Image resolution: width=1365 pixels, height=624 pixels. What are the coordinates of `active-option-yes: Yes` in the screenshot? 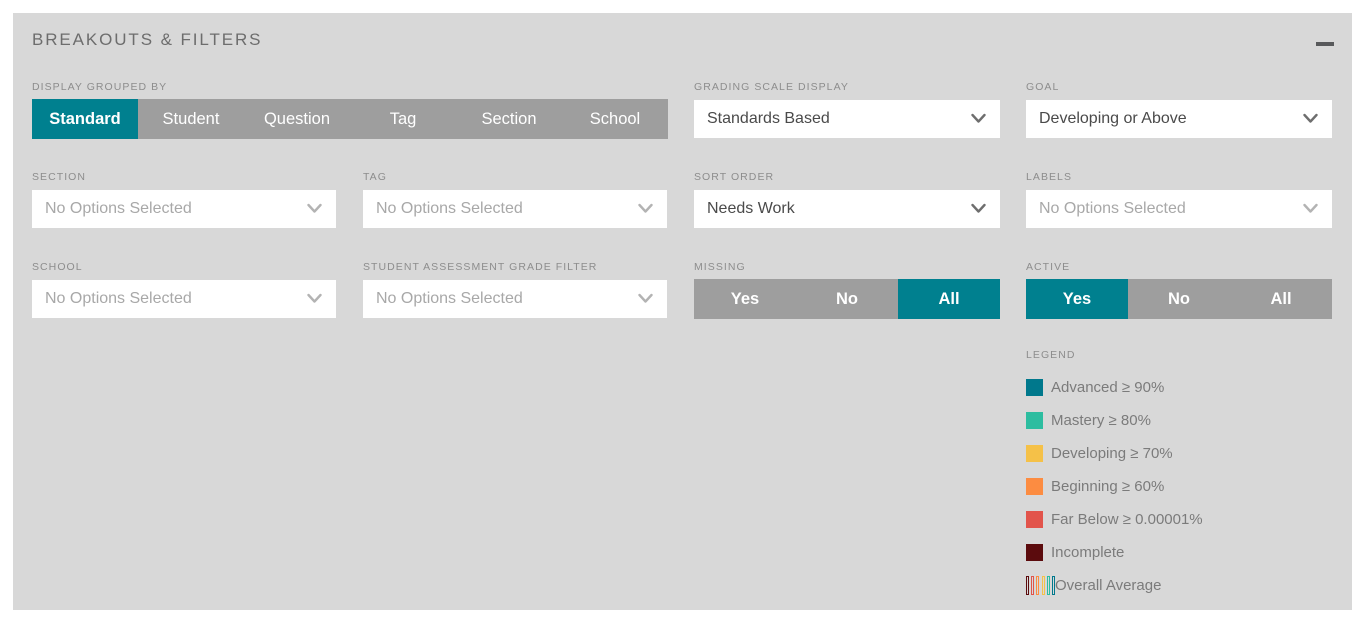 It's located at (1077, 299).